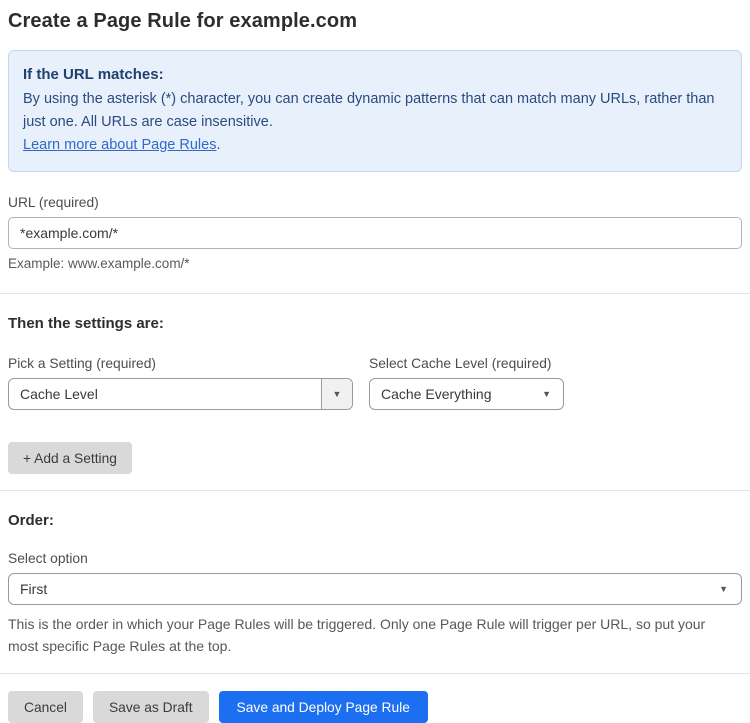 The height and width of the screenshot is (723, 750). What do you see at coordinates (70, 458) in the screenshot?
I see `add-setting-button: + Add a Setting` at bounding box center [70, 458].